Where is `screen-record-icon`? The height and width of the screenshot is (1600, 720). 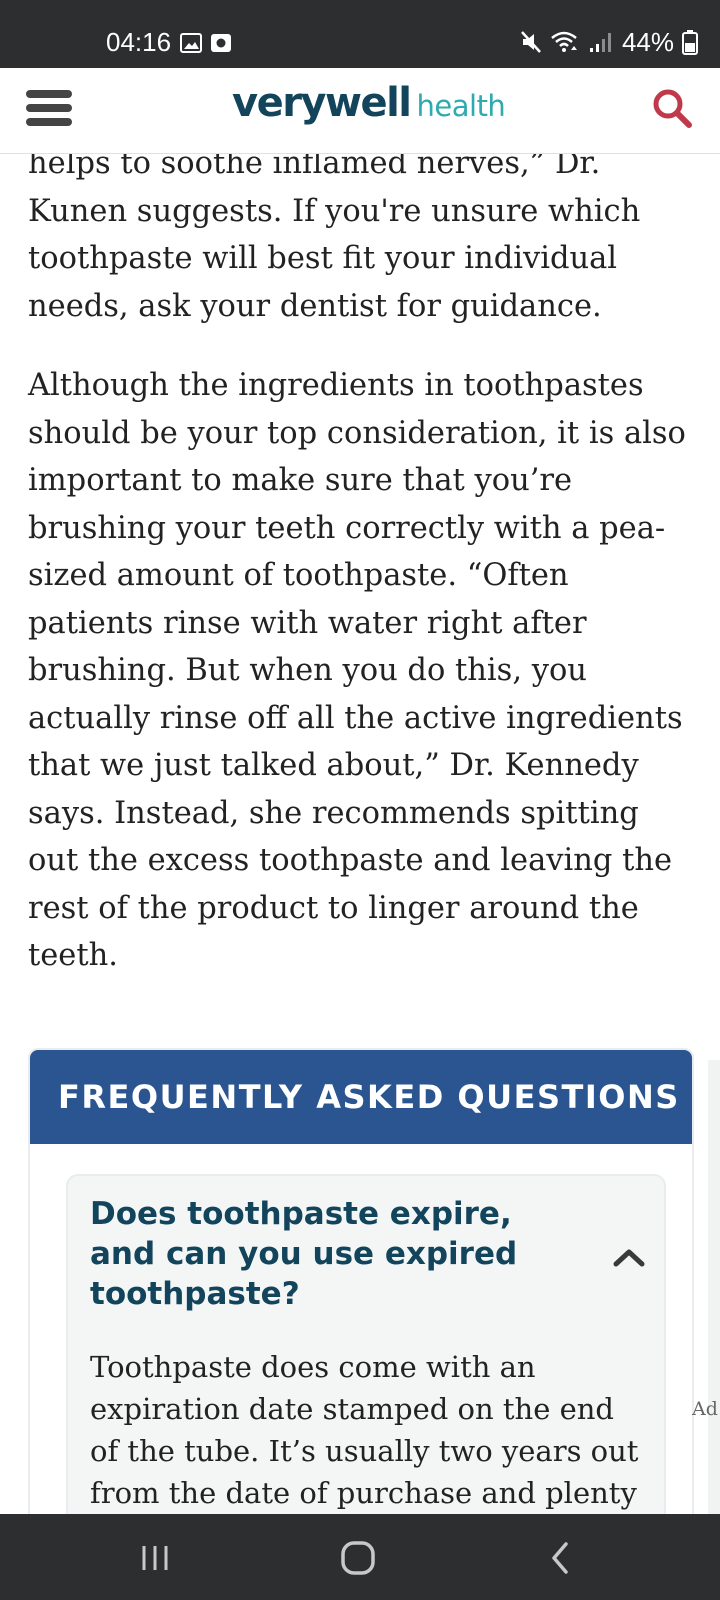
screen-record-icon is located at coordinates (221, 43).